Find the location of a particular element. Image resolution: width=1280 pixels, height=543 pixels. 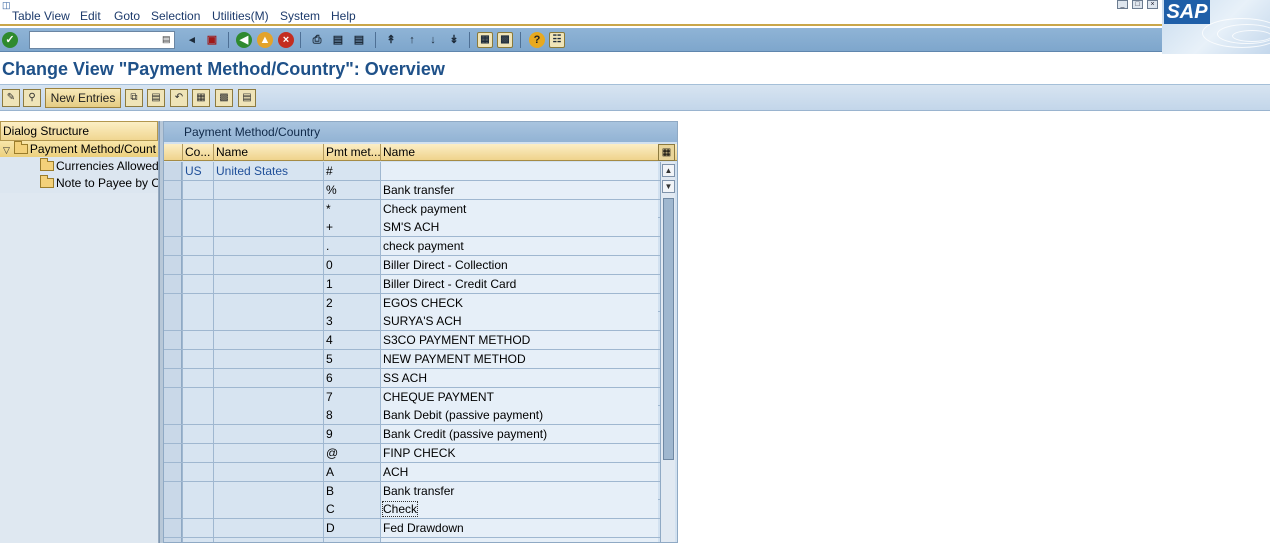

method-name-input is located at coordinates (519, 171).